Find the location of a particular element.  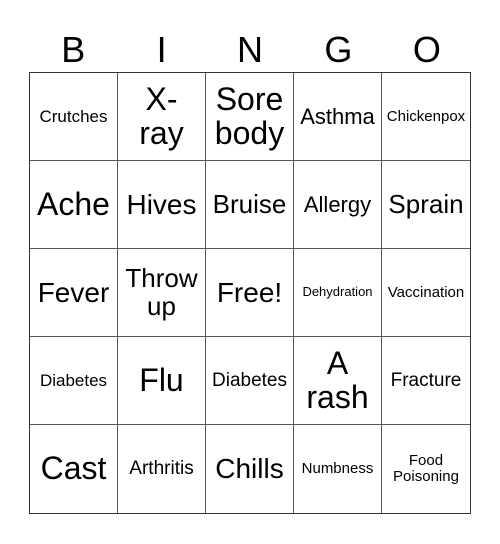

bingo-cell-label: Allergy is located at coordinates (337, 204).